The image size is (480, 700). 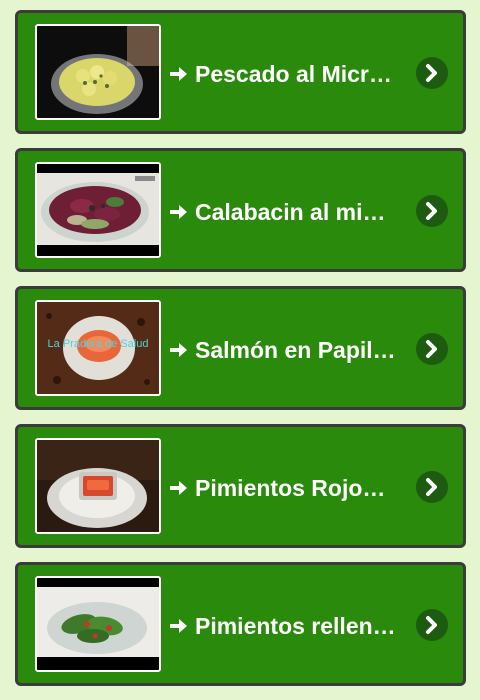 I want to click on recipe-title: Salmón en Papillote, so click(x=296, y=350).